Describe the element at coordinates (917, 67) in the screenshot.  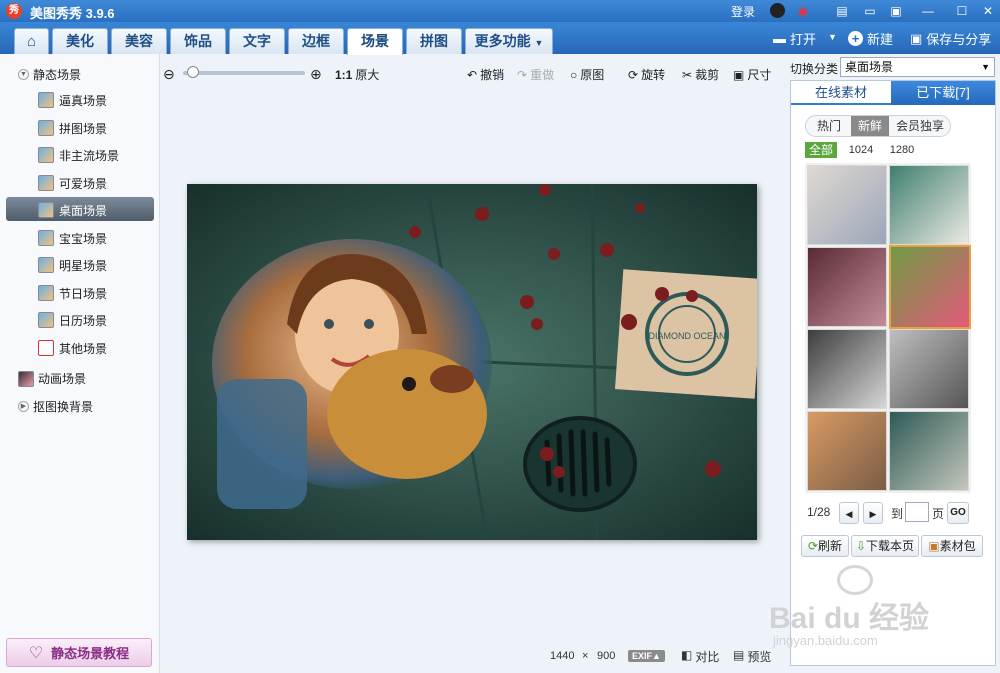
I see `category-select: 桌面场景 ▼` at that location.